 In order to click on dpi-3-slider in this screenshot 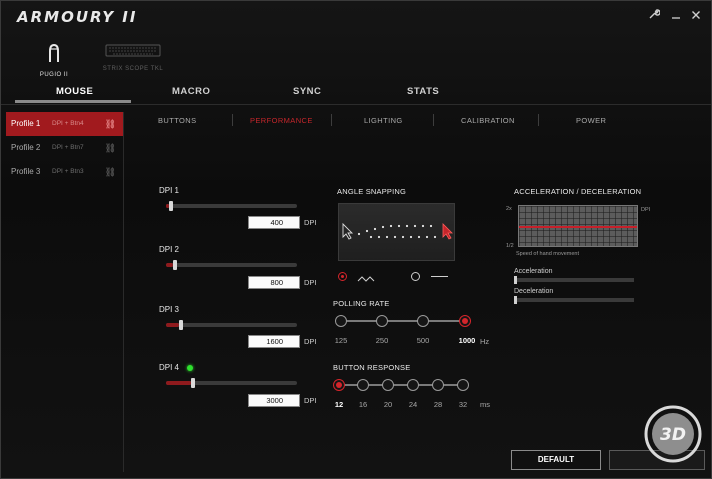, I will do `click(231, 325)`.